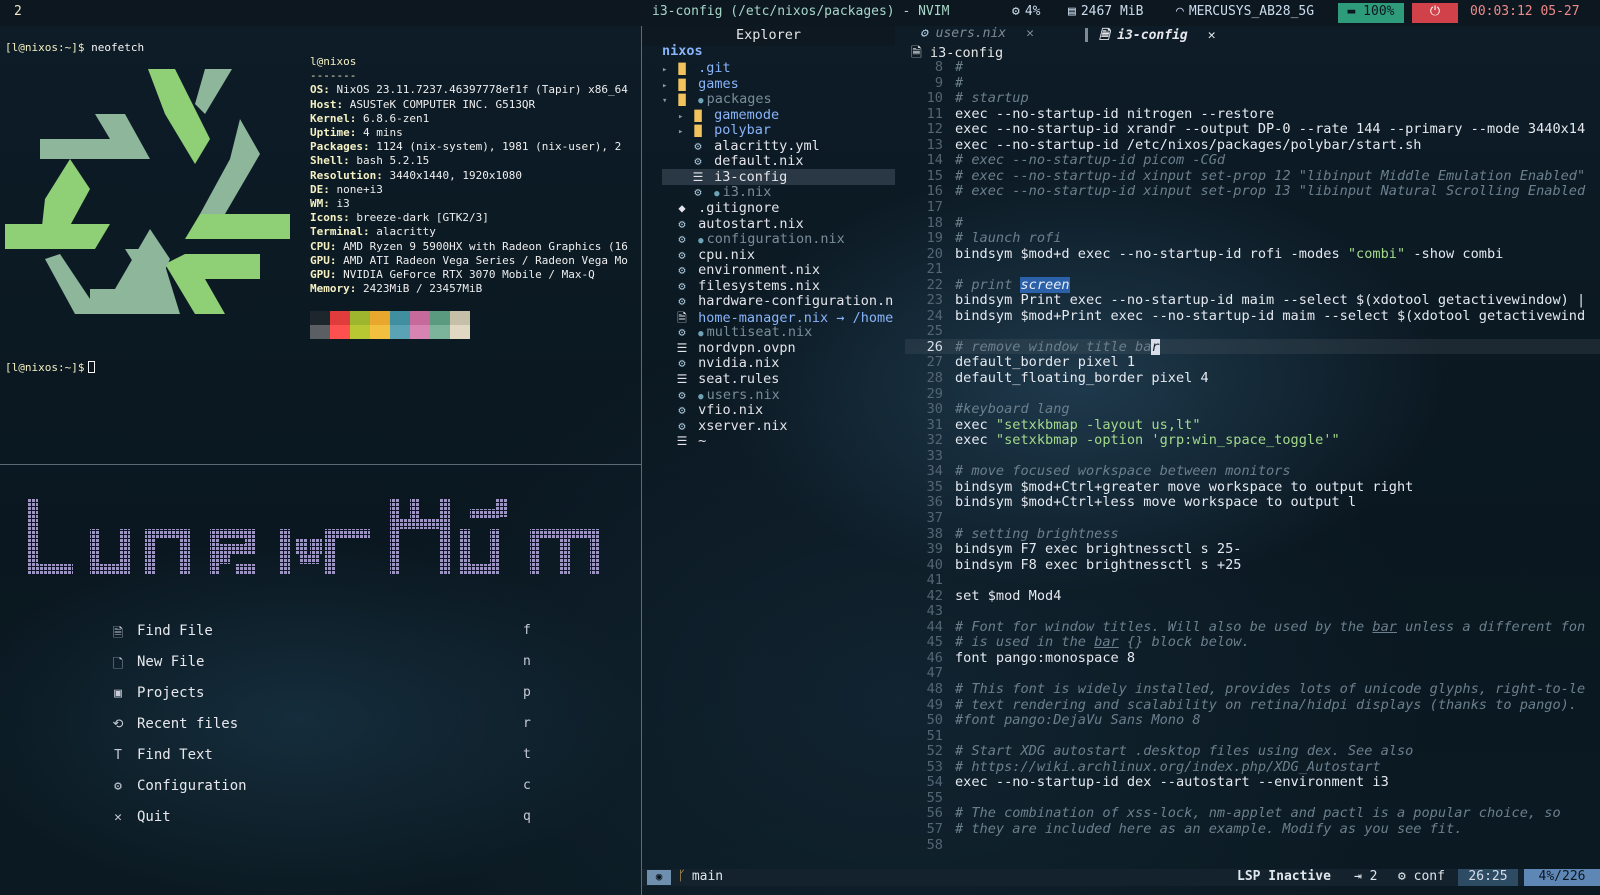 The width and height of the screenshot is (1600, 895). I want to click on explorer-item-gamemode: ▸ ▇ gamemode, so click(786, 115).